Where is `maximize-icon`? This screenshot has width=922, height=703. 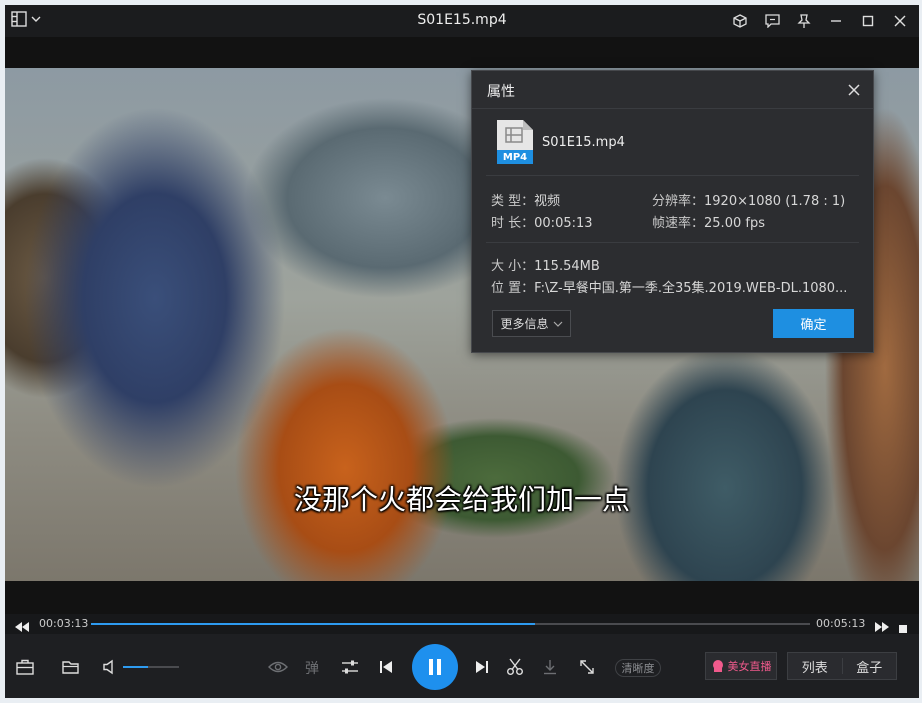 maximize-icon is located at coordinates (868, 21).